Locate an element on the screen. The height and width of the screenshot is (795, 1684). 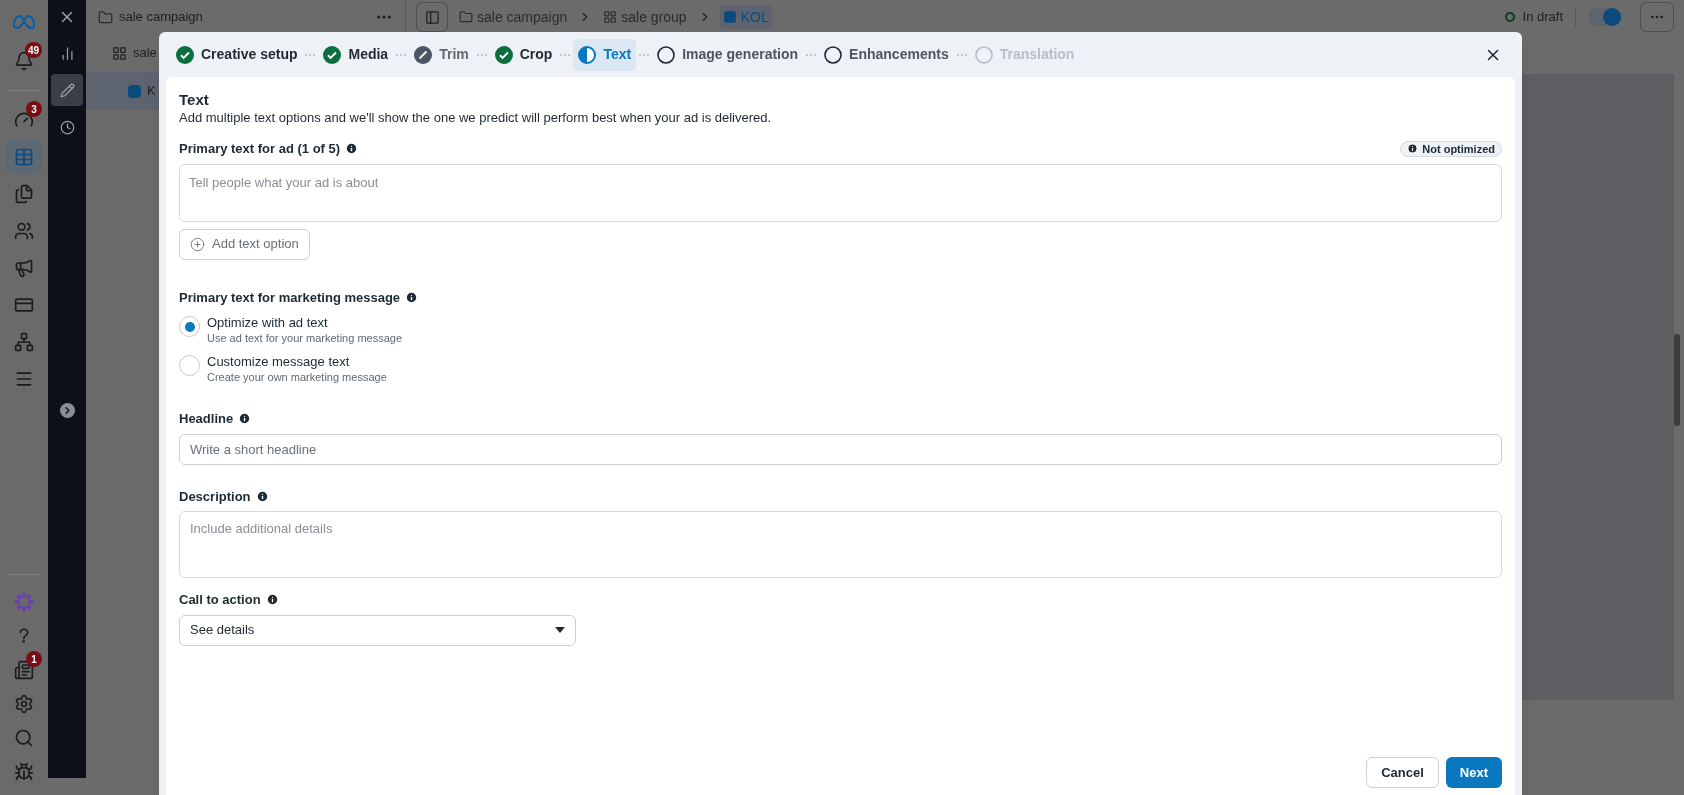
field-label: Description is located at coordinates (215, 496).